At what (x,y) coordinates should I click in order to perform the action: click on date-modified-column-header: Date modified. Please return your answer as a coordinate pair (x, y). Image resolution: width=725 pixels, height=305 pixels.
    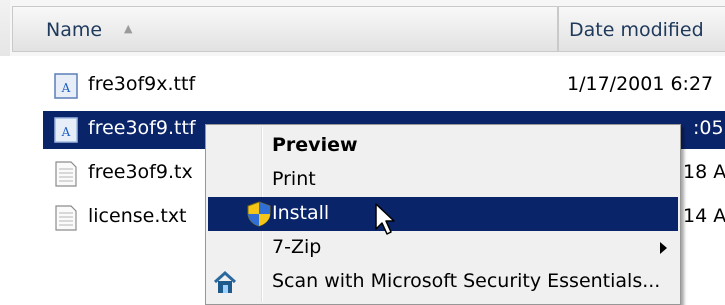
    Looking at the image, I should click on (641, 29).